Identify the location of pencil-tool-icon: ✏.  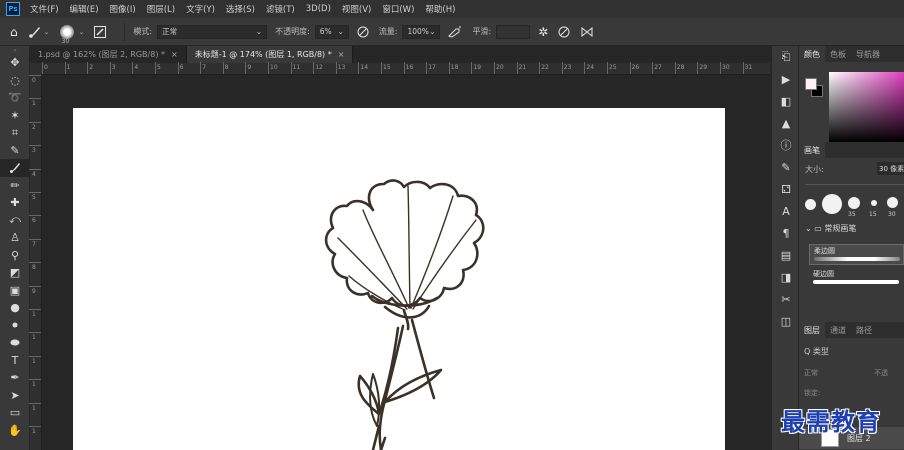
(15, 186).